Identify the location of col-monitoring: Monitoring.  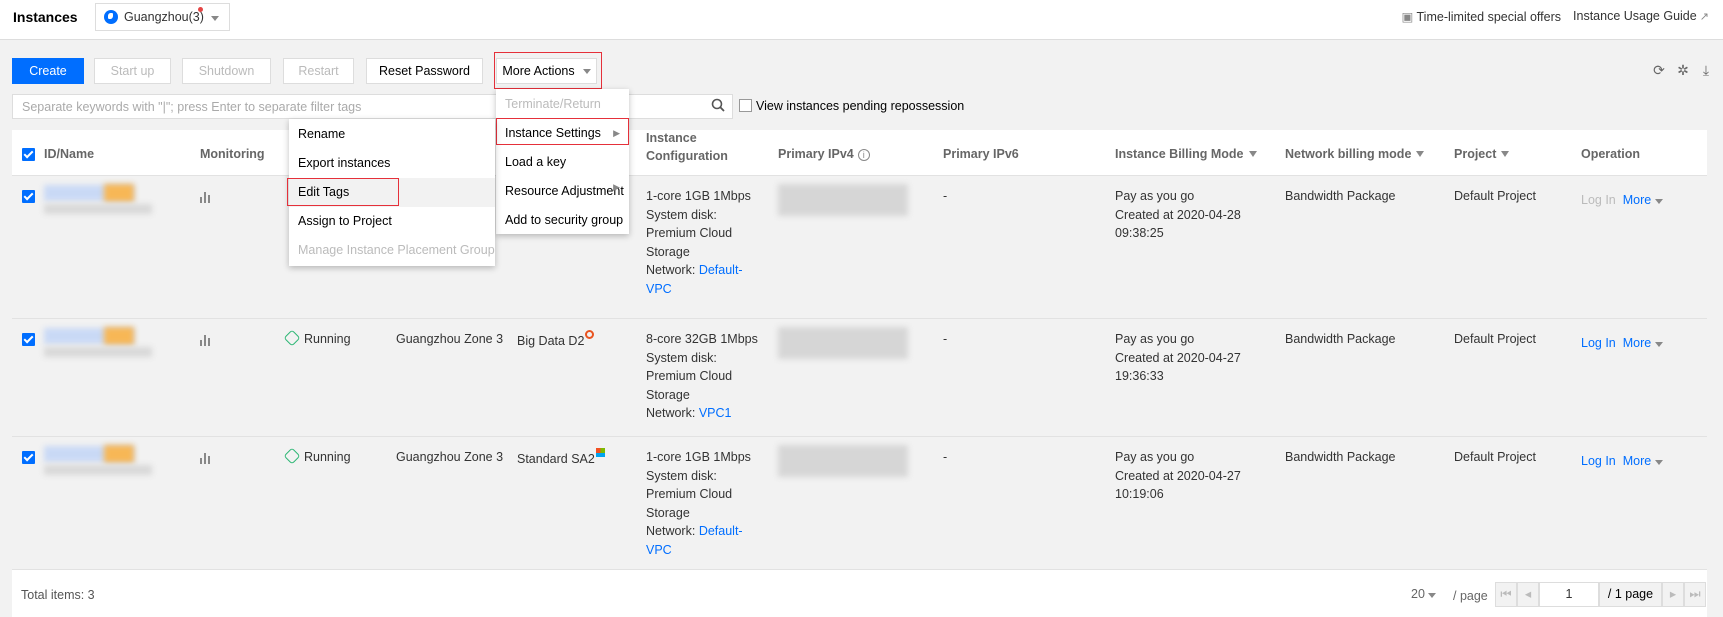
(232, 154).